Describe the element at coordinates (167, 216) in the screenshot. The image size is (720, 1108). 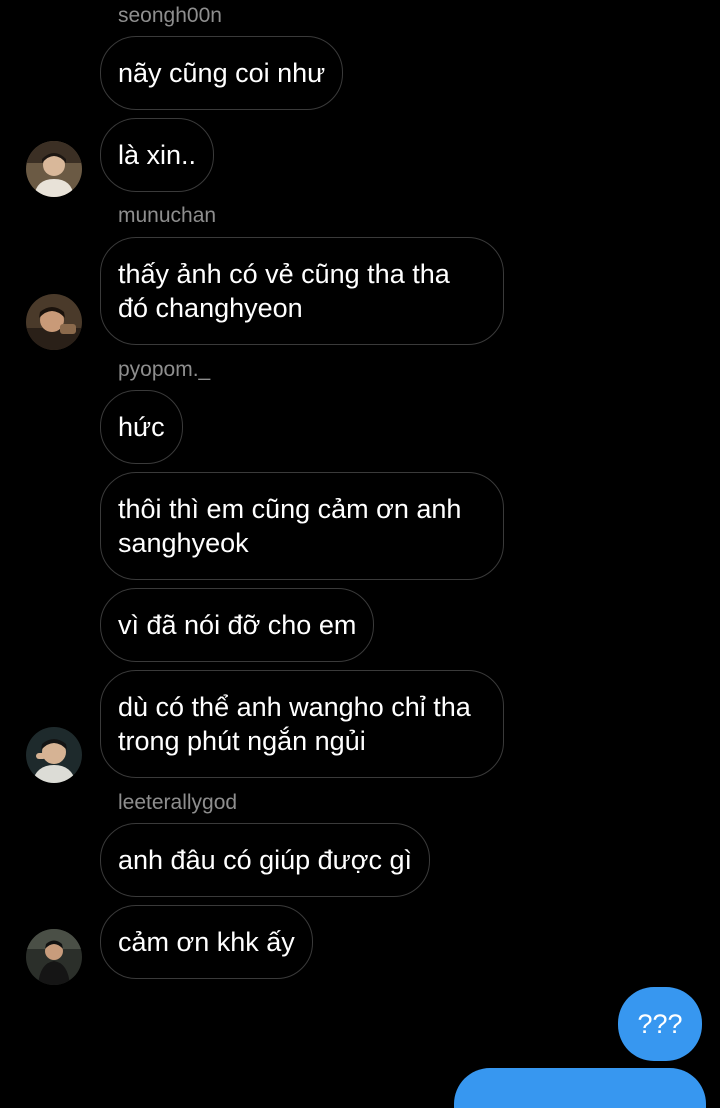
I see `sender-name-munuchan: munuchan` at that location.